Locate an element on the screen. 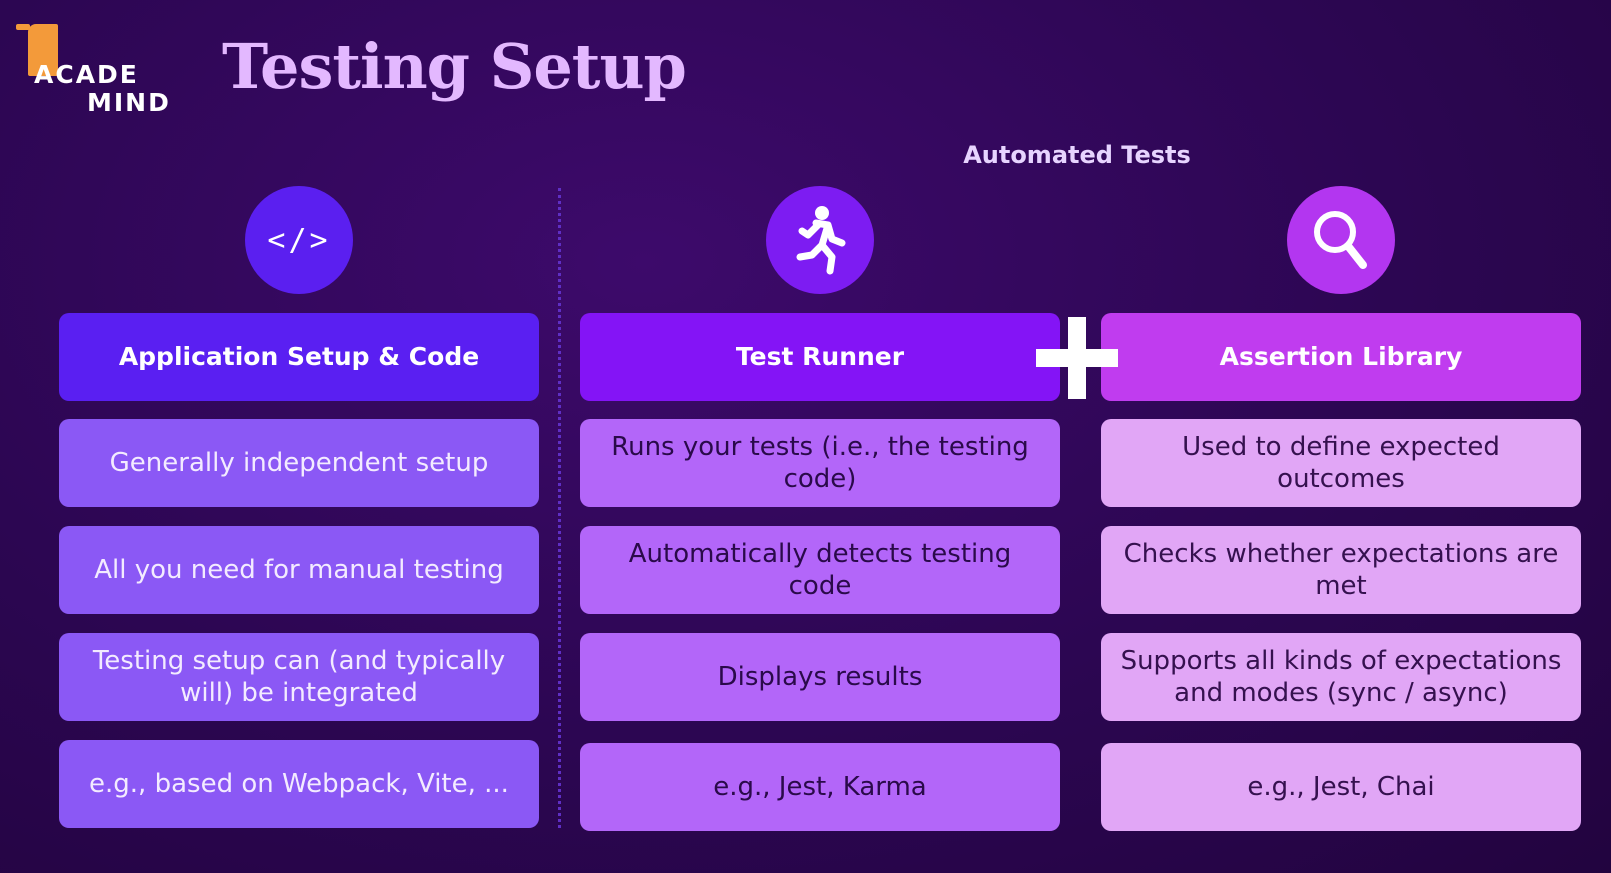 This screenshot has width=1611, height=873. list-item: Generally independent setup is located at coordinates (299, 463).